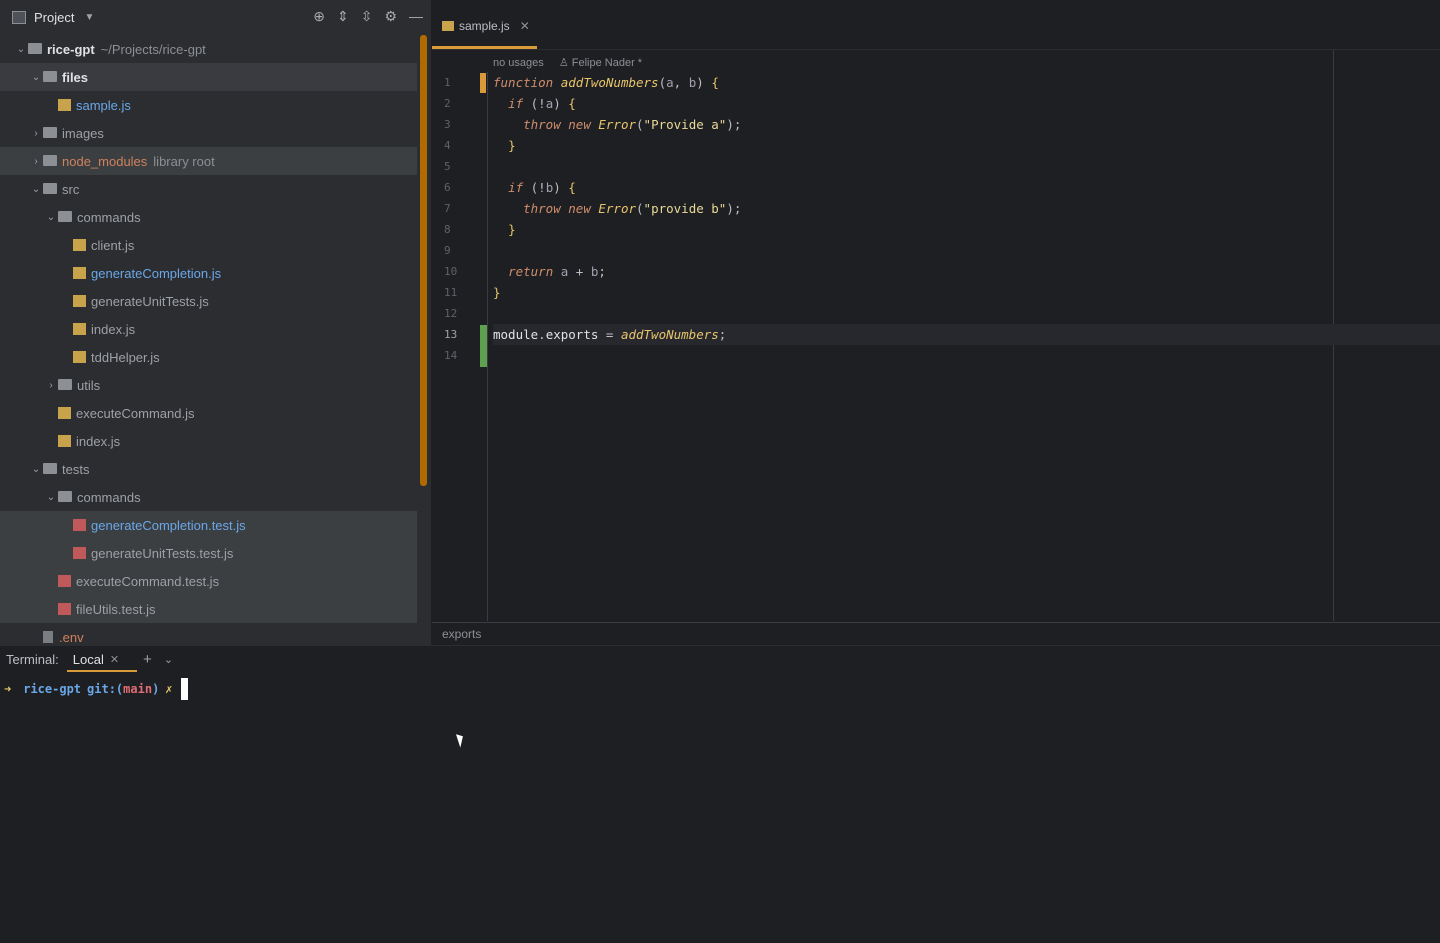  Describe the element at coordinates (367, 16) in the screenshot. I see `collapse-all-icon: ⇳` at that location.